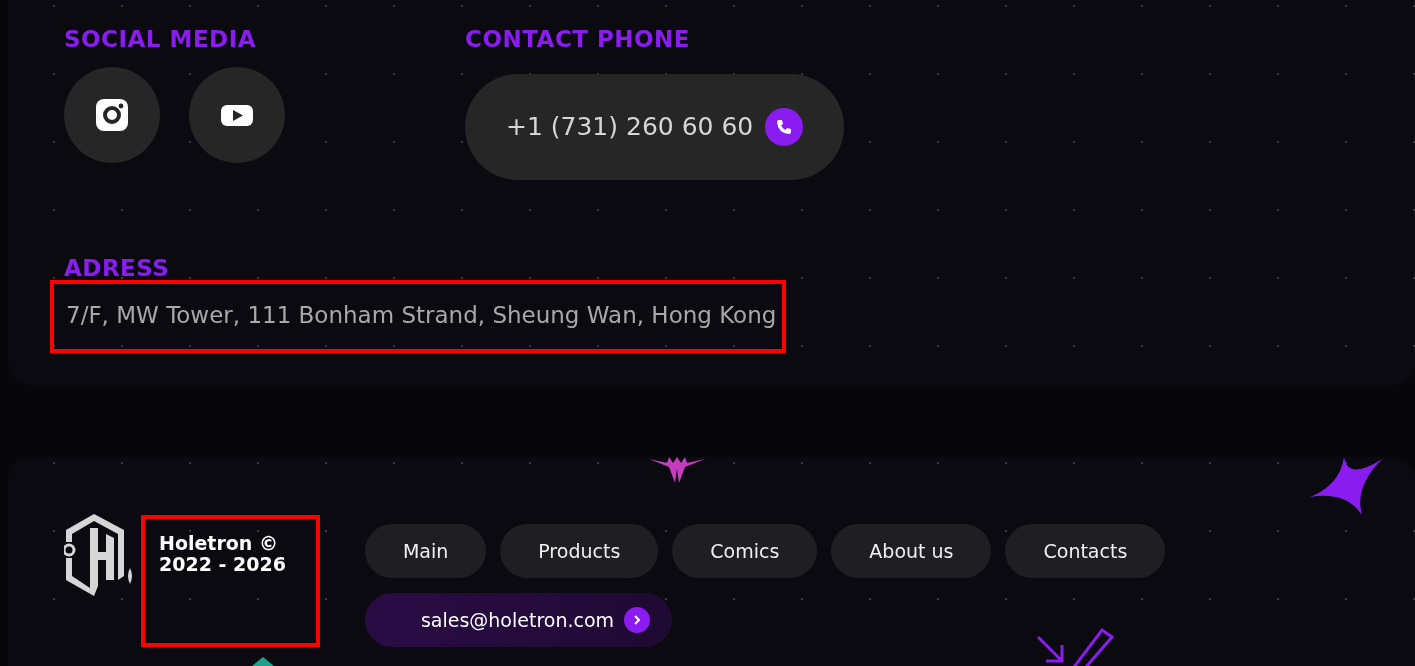 This screenshot has height=666, width=1415. Describe the element at coordinates (1085, 551) in the screenshot. I see `nav-link: Contacts` at that location.